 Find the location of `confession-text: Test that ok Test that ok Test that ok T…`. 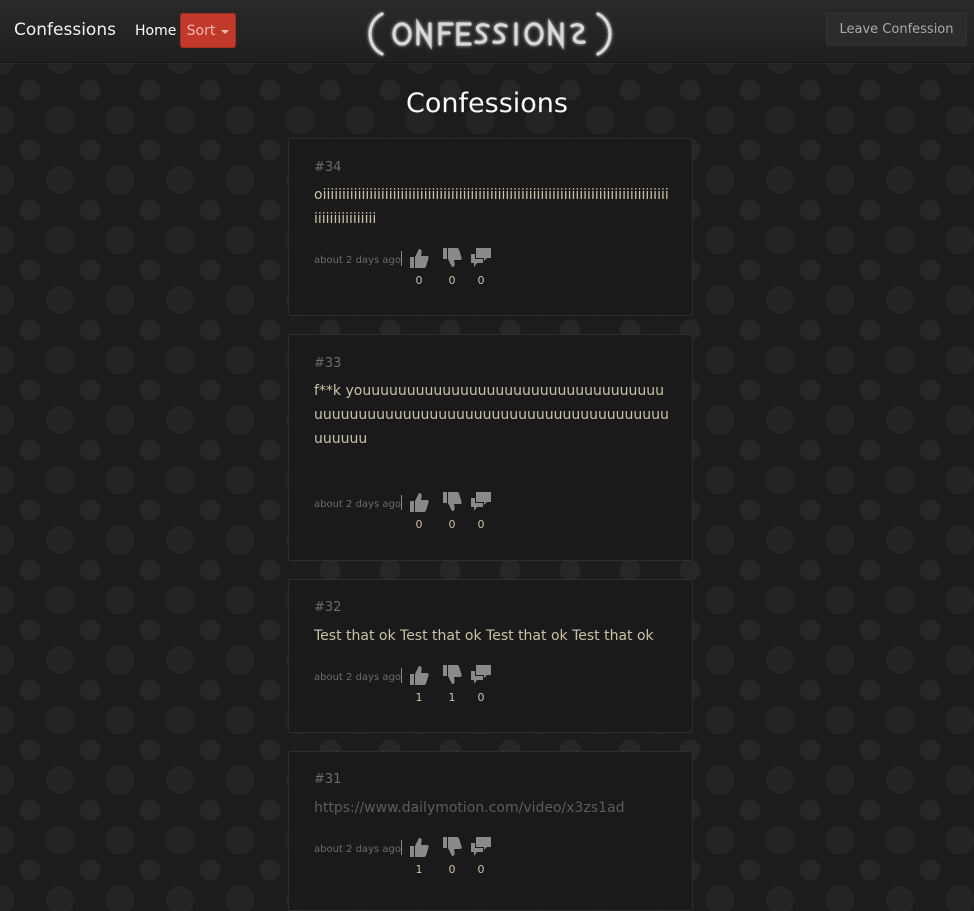

confession-text: Test that ok Test that ok Test that ok T… is located at coordinates (484, 636).